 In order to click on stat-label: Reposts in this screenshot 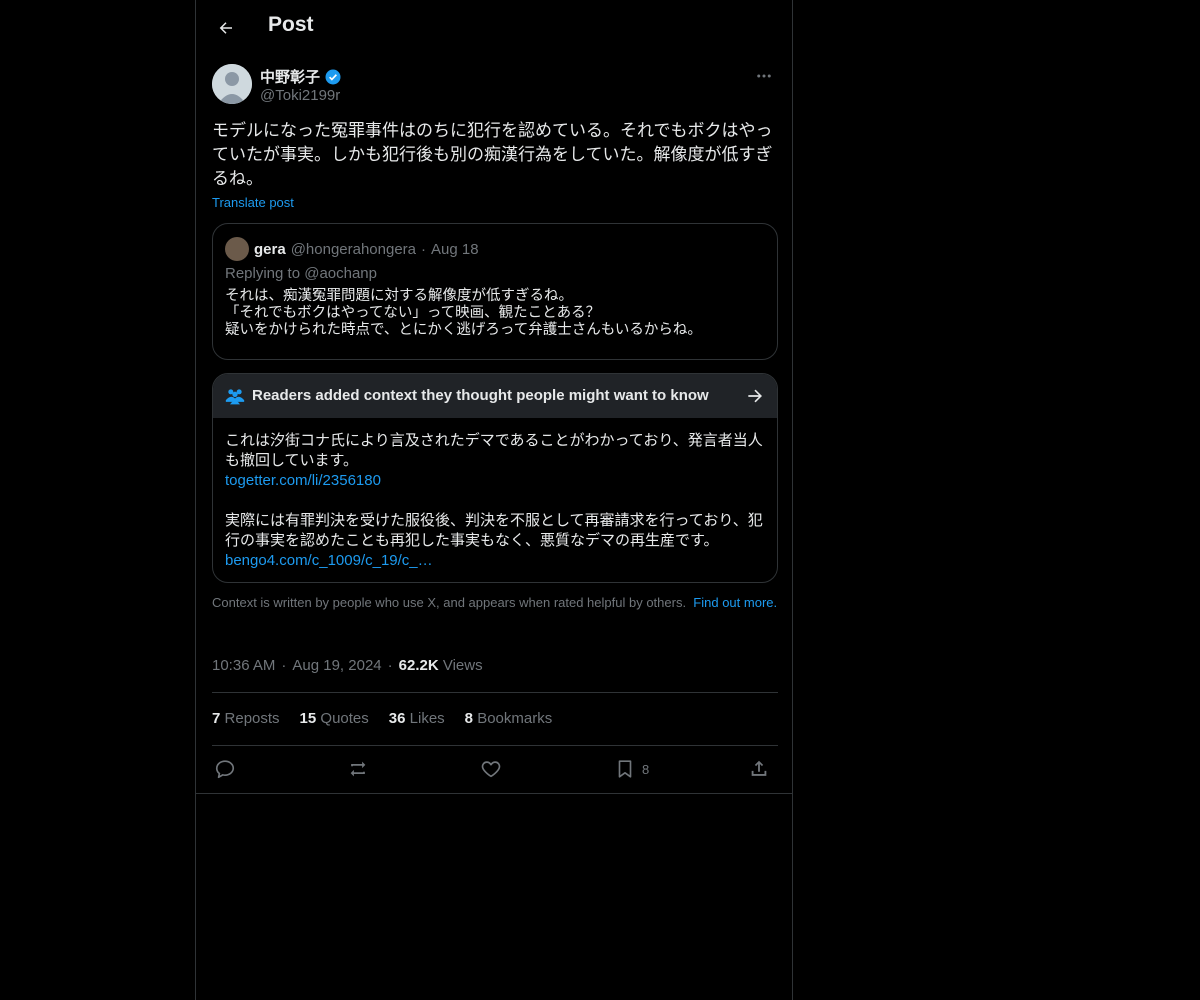, I will do `click(252, 718)`.